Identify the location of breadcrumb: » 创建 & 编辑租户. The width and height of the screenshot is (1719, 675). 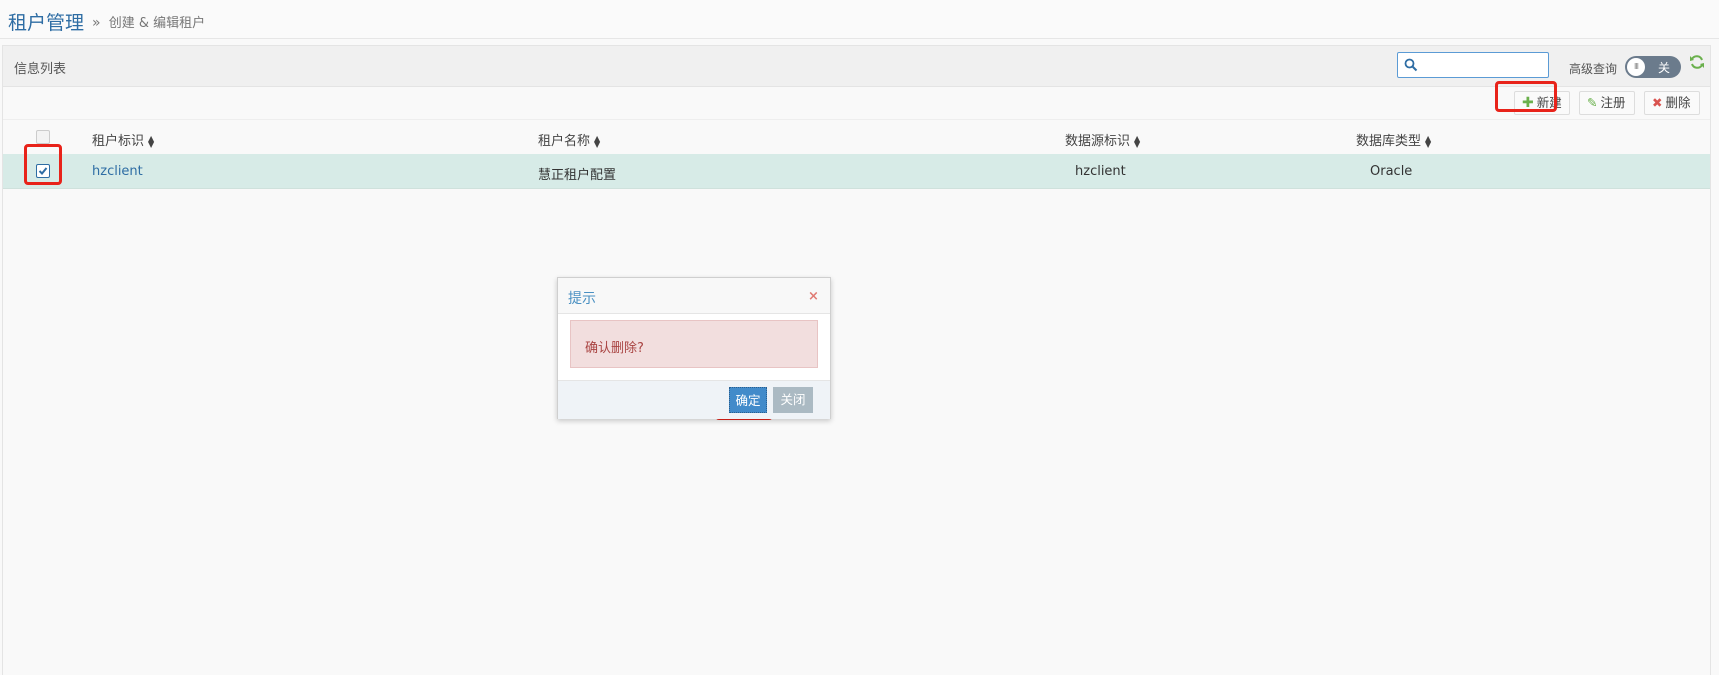
(148, 21).